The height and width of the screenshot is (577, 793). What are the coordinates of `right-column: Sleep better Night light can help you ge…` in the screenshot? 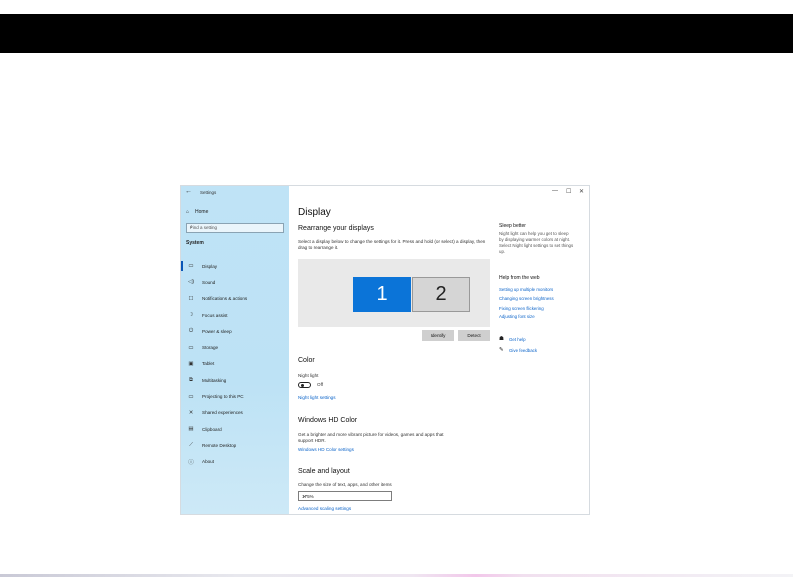 It's located at (543, 350).